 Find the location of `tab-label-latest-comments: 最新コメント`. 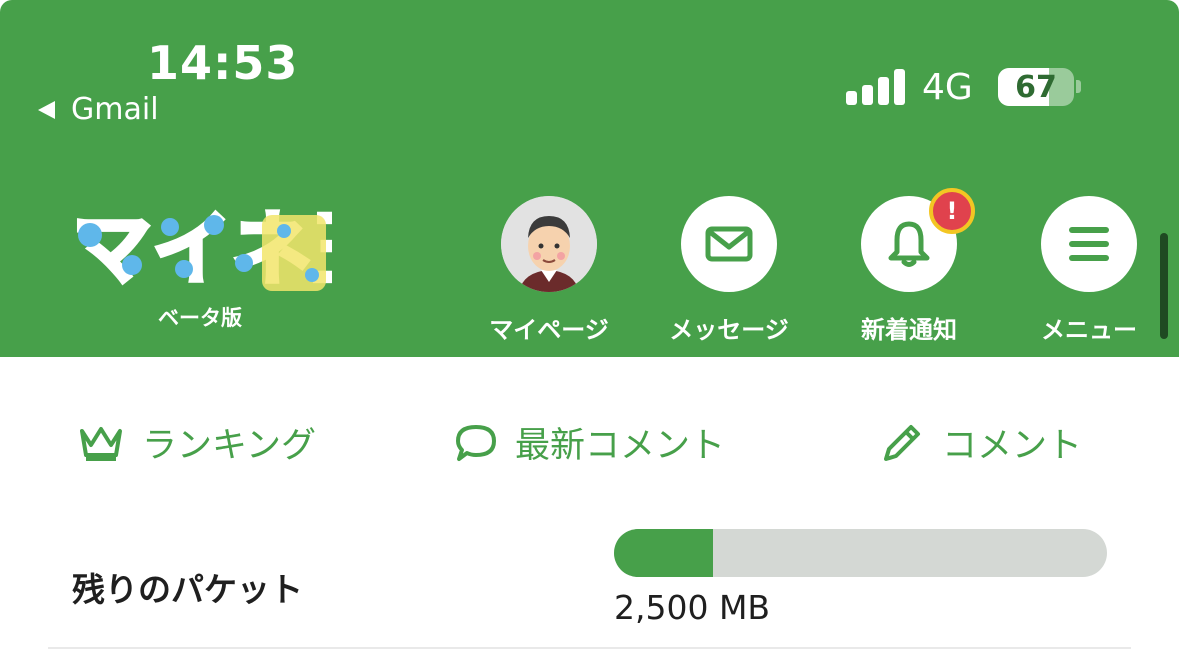

tab-label-latest-comments: 最新コメント is located at coordinates (620, 446).